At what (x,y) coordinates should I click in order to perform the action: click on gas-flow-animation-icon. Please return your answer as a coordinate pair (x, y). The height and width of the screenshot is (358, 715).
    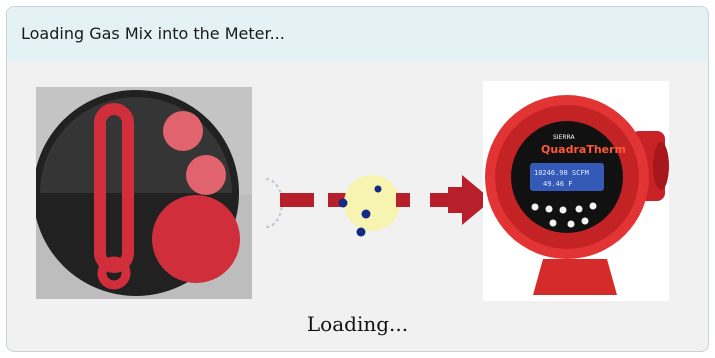
    Looking at the image, I should click on (378, 206).